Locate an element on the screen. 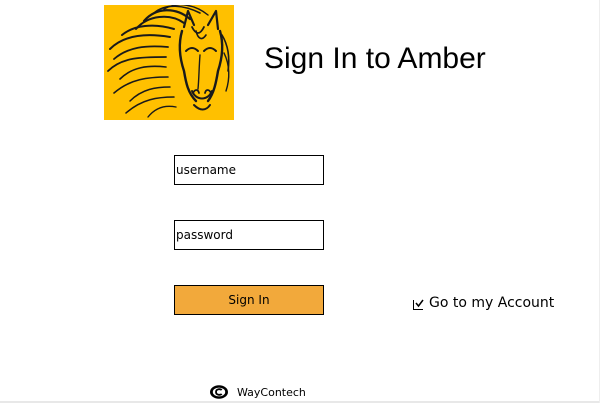 This screenshot has width=600, height=403. checkmark-icon is located at coordinates (419, 303).